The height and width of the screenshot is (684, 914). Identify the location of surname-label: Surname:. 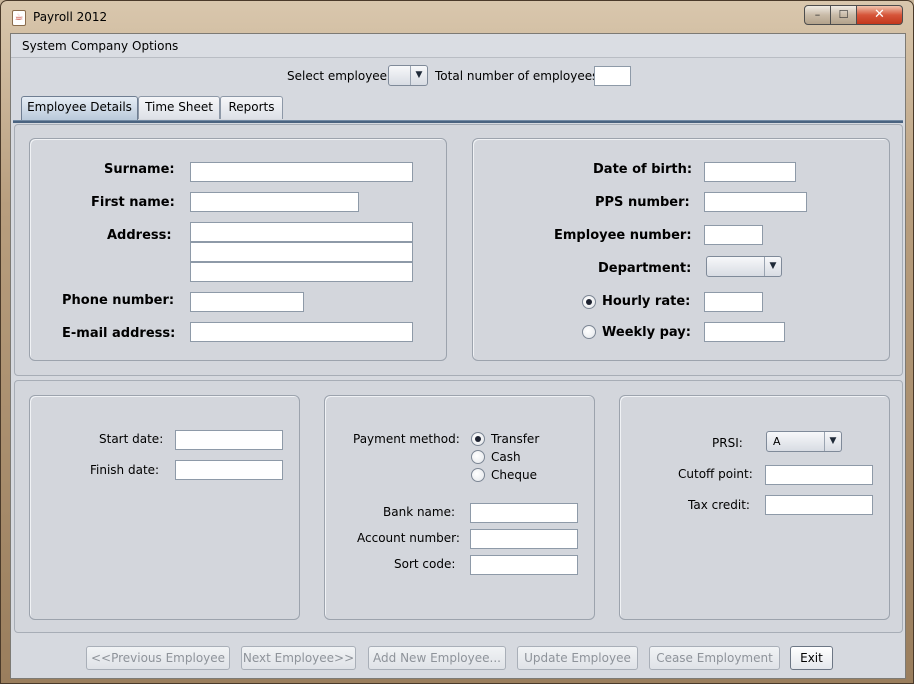
(139, 169).